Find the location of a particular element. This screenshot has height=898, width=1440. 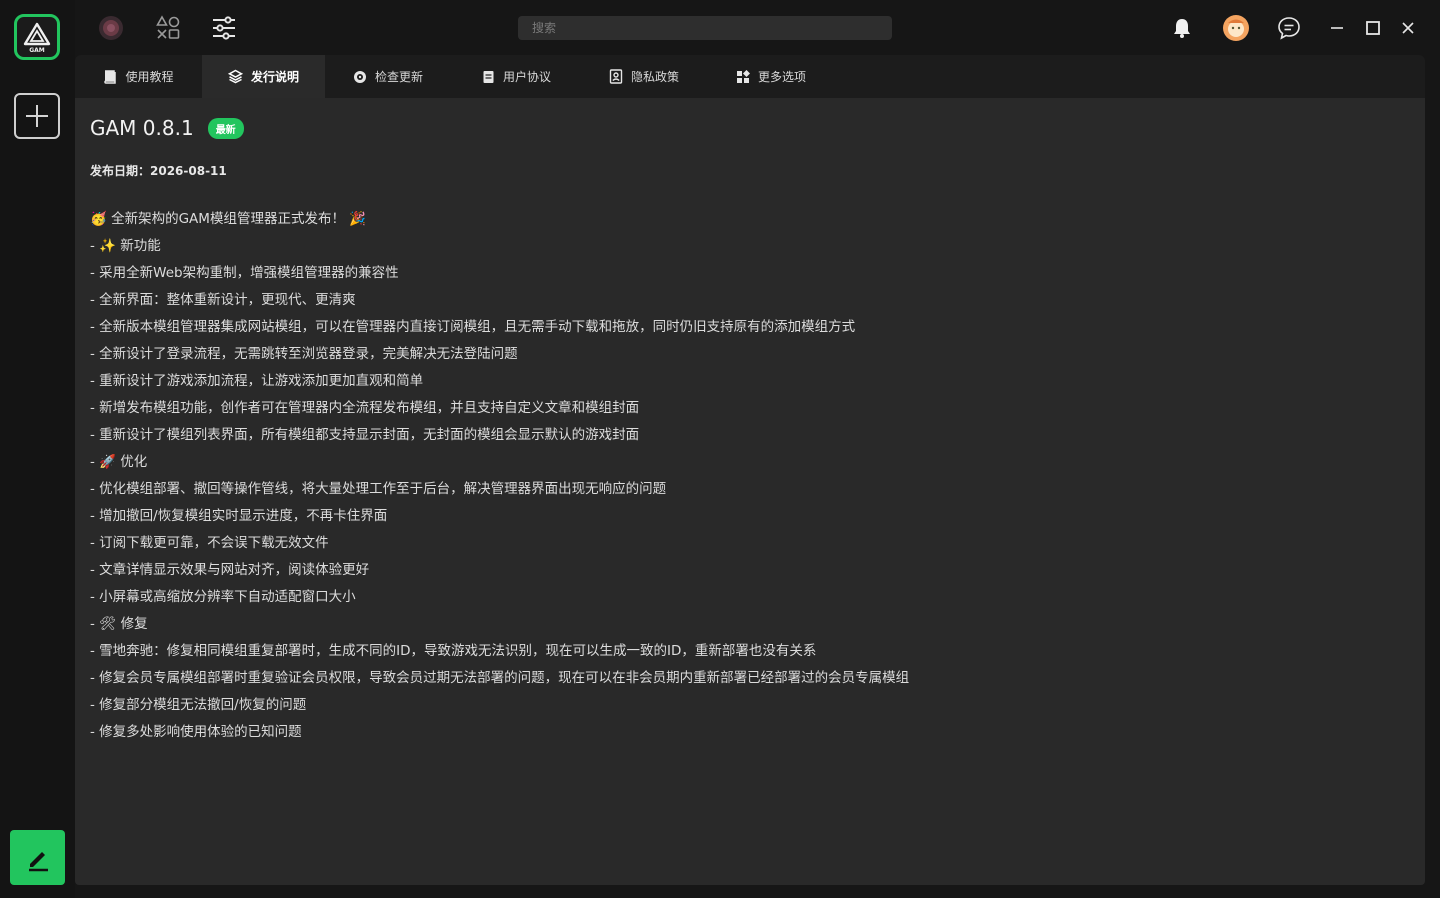

sliders-icon is located at coordinates (224, 28).